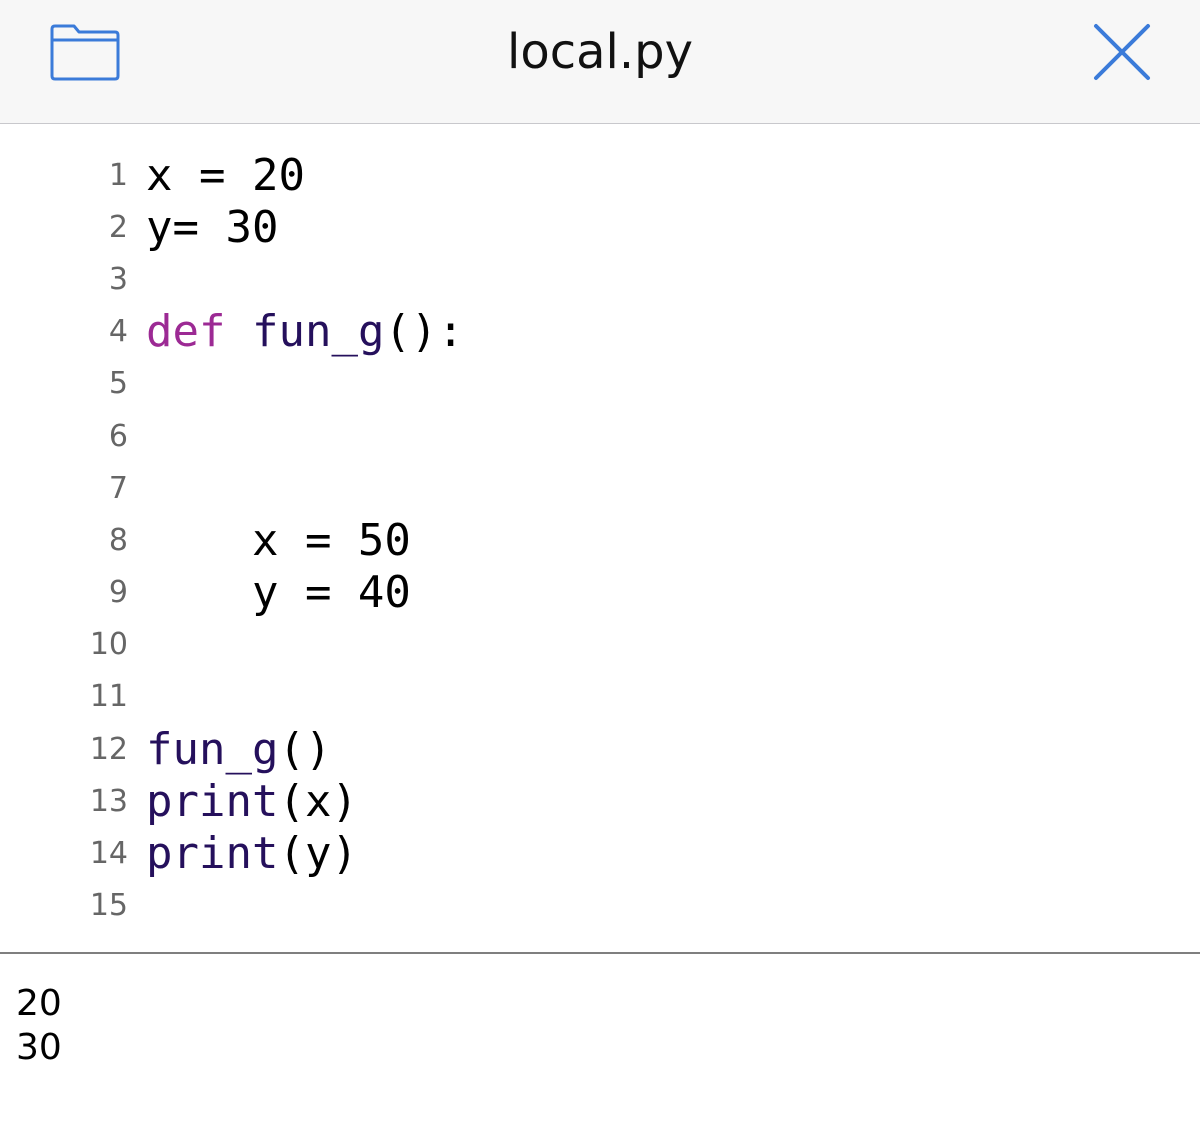 Image resolution: width=1200 pixels, height=1143 pixels. What do you see at coordinates (225, 175) in the screenshot?
I see `code-token: x = 20` at bounding box center [225, 175].